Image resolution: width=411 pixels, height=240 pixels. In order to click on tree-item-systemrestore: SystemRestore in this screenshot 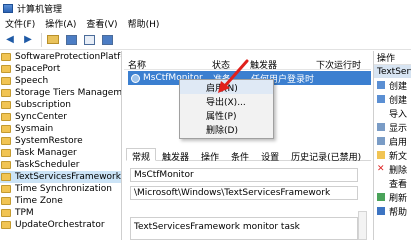, I will do `click(60, 141)`.